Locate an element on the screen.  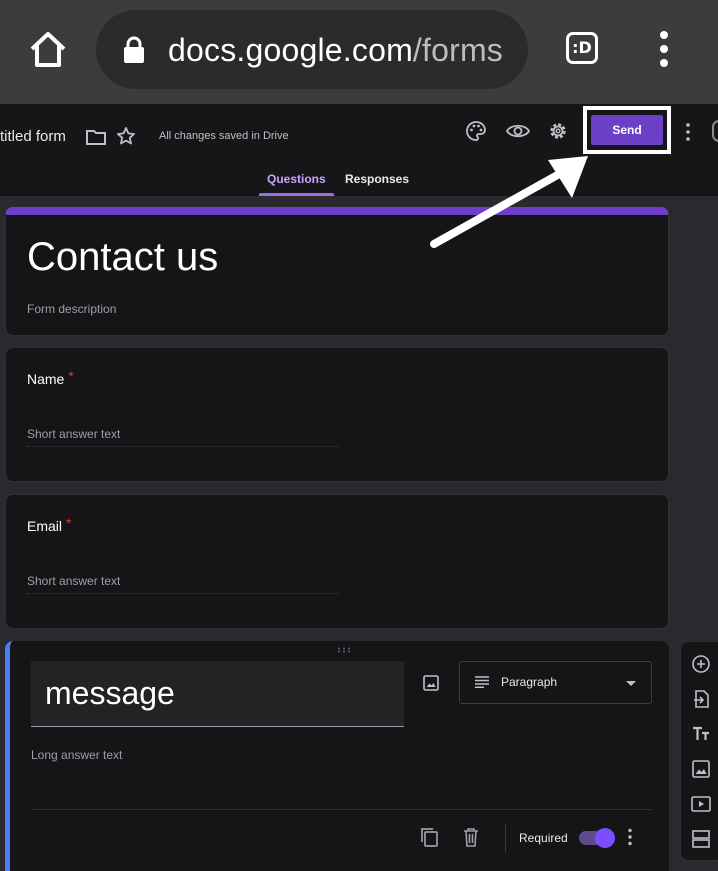
lock-icon is located at coordinates (134, 49).